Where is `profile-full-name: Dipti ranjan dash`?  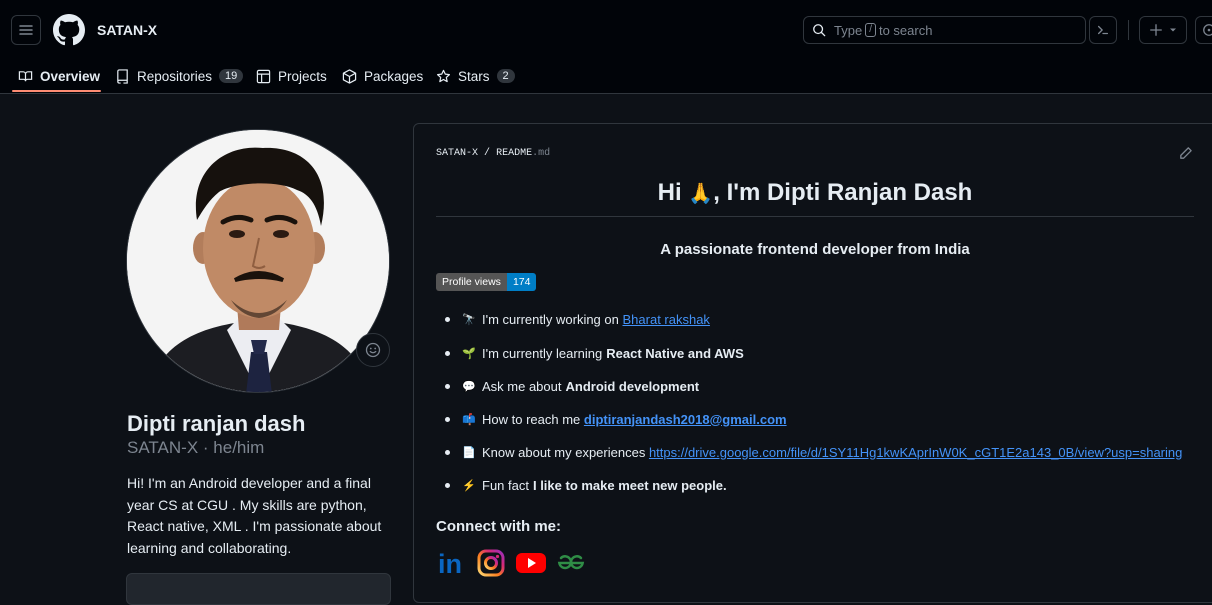 profile-full-name: Dipti ranjan dash is located at coordinates (216, 423).